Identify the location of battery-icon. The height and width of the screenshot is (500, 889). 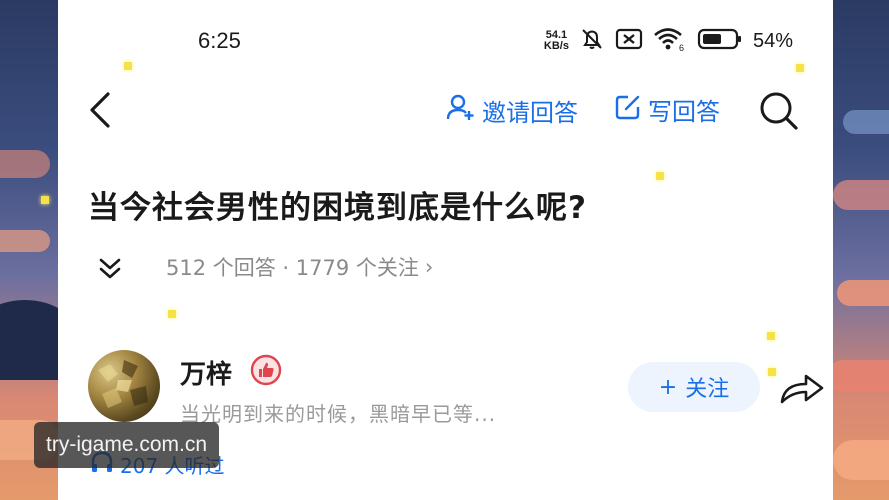
(720, 41).